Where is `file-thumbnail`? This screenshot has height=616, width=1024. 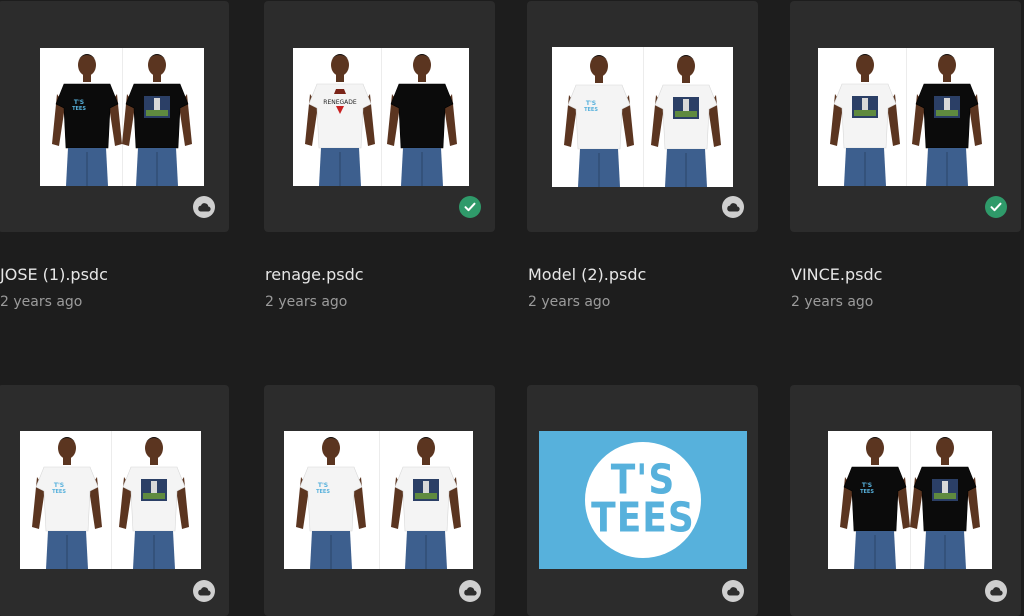
file-thumbnail is located at coordinates (906, 117).